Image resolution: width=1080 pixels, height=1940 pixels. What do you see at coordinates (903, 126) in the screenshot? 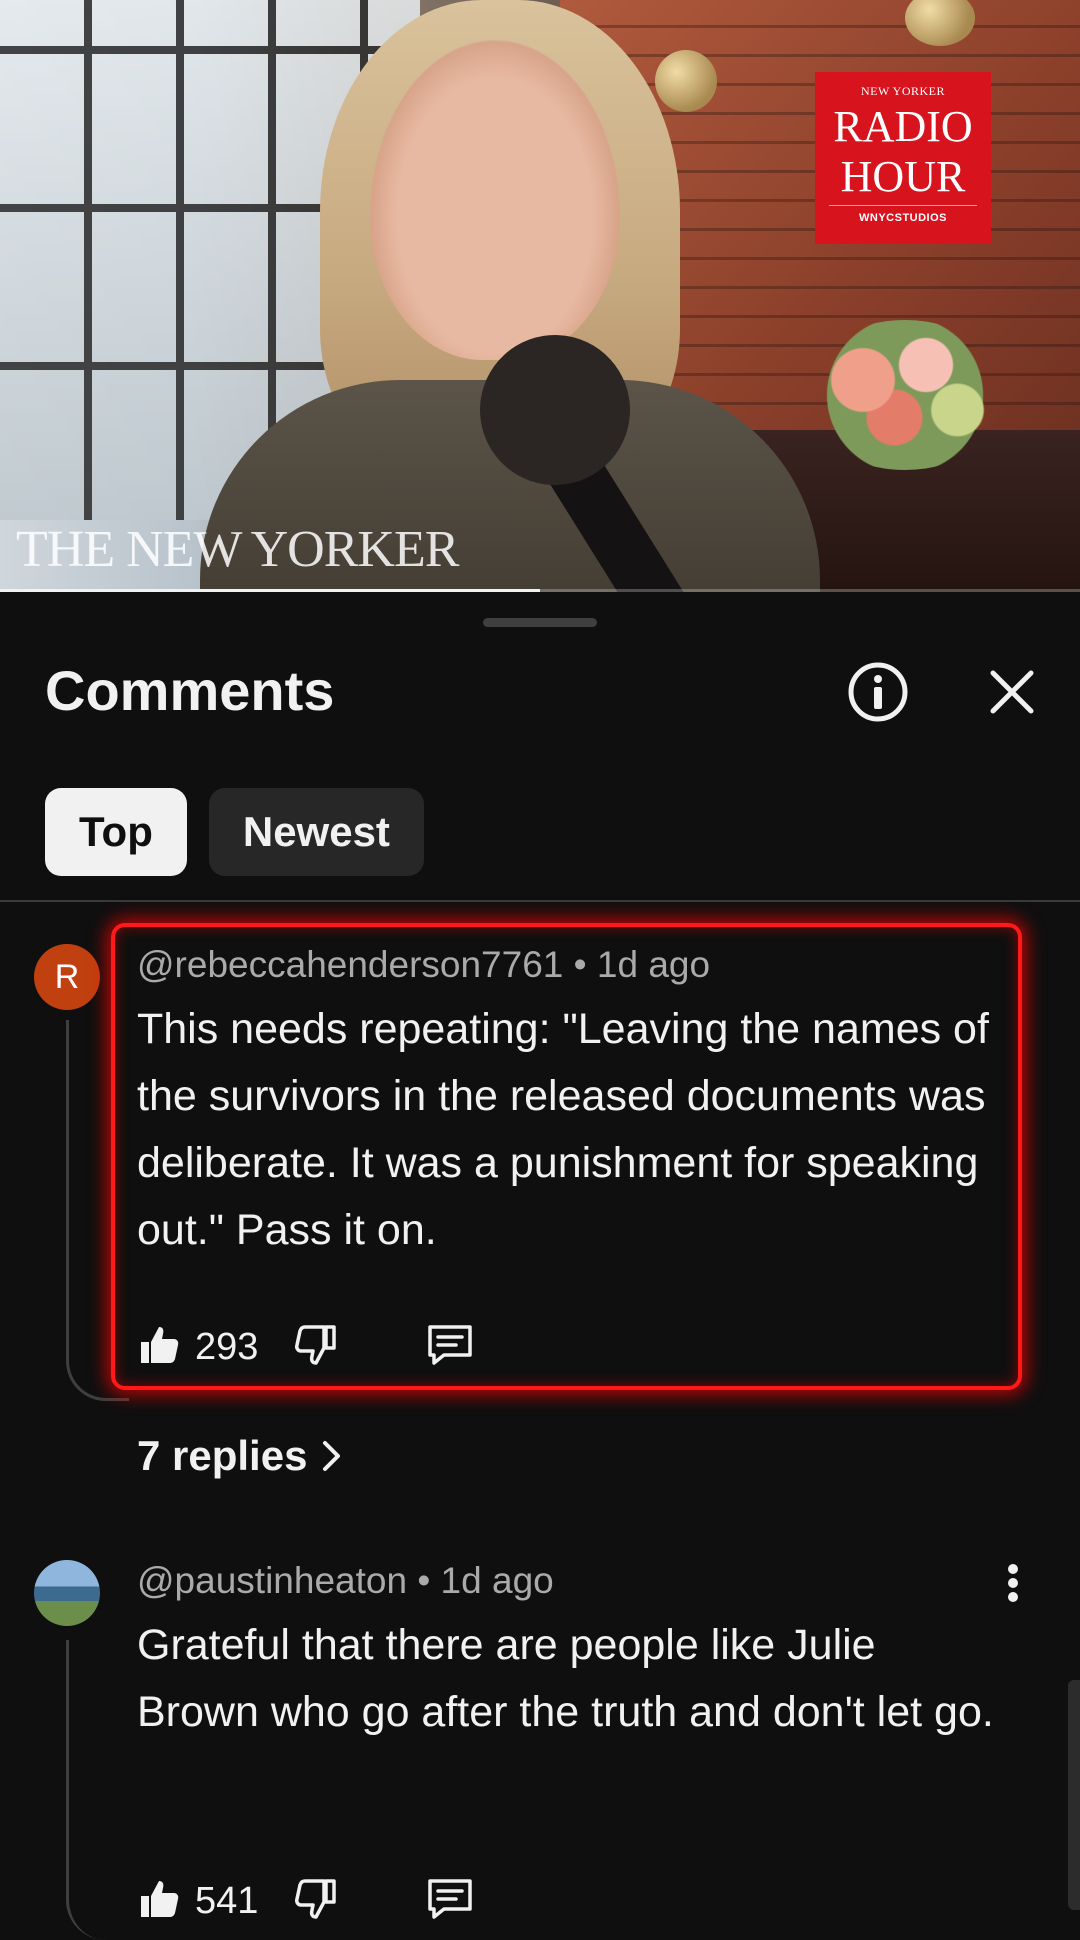
I see `radio-hour-logo-line1: RADIO` at bounding box center [903, 126].